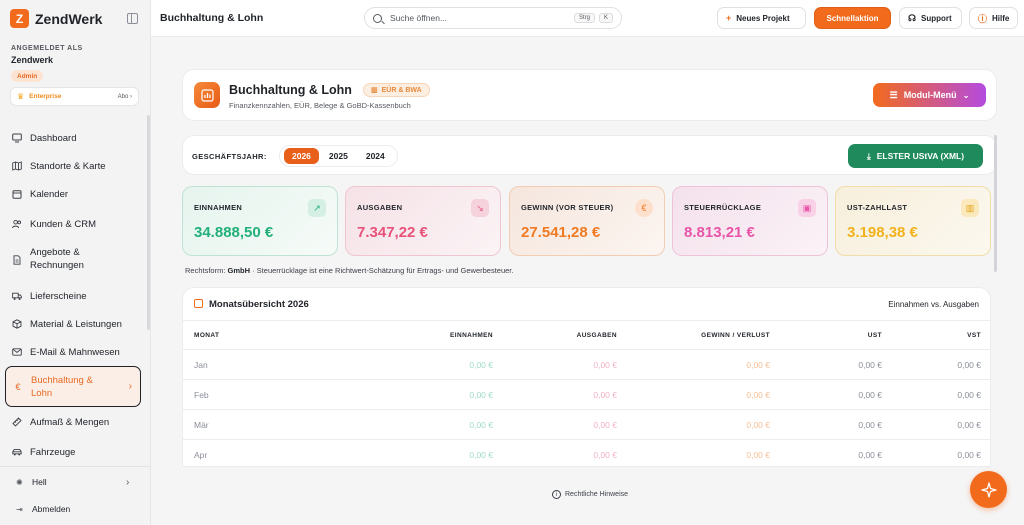  I want to click on label-line1: Angebote &, so click(55, 252).